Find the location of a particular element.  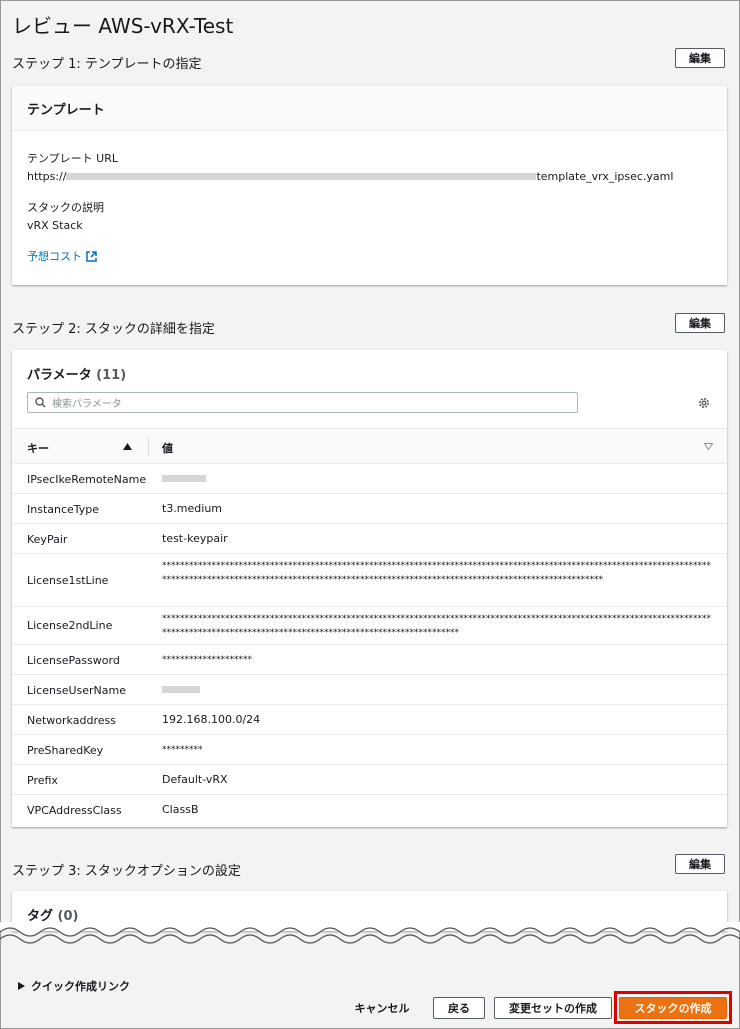

quick-create-link-toggle: クイック作成リンク is located at coordinates (74, 986).